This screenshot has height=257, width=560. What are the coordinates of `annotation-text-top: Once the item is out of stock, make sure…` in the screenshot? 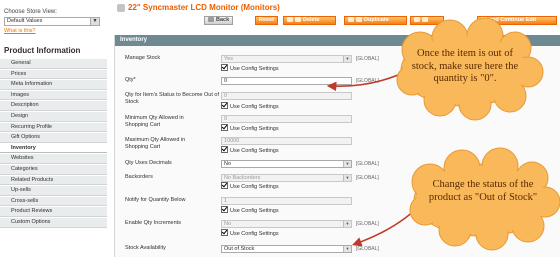 It's located at (465, 66).